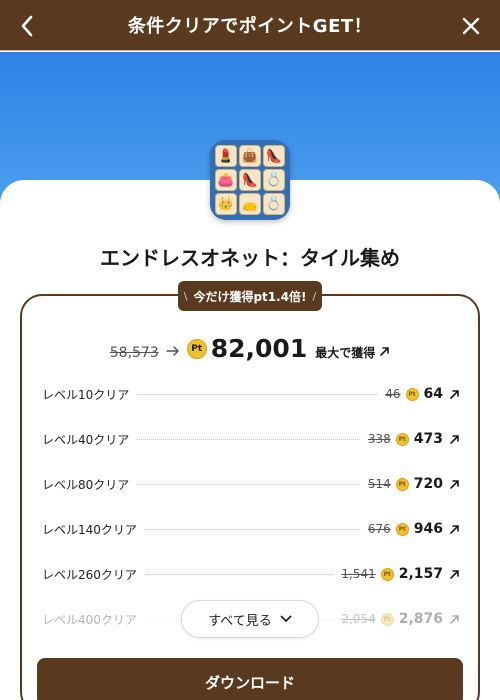 The image size is (500, 700). What do you see at coordinates (250, 156) in the screenshot?
I see `tile-bag-icon: 👜` at bounding box center [250, 156].